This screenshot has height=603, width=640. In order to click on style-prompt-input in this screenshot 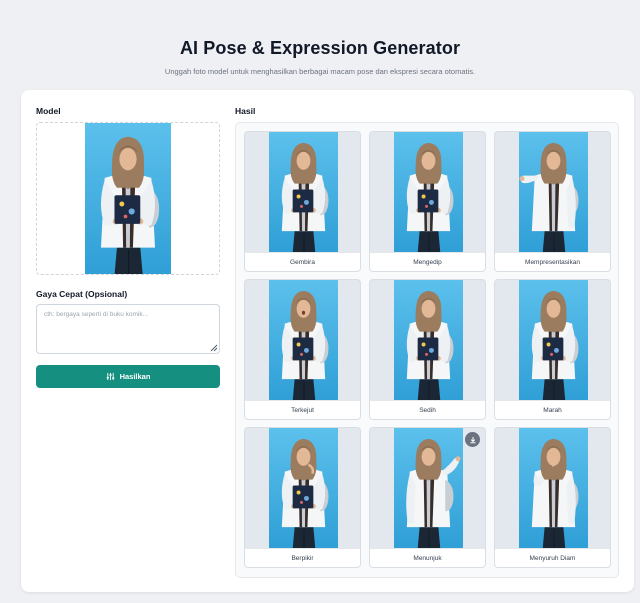, I will do `click(128, 329)`.